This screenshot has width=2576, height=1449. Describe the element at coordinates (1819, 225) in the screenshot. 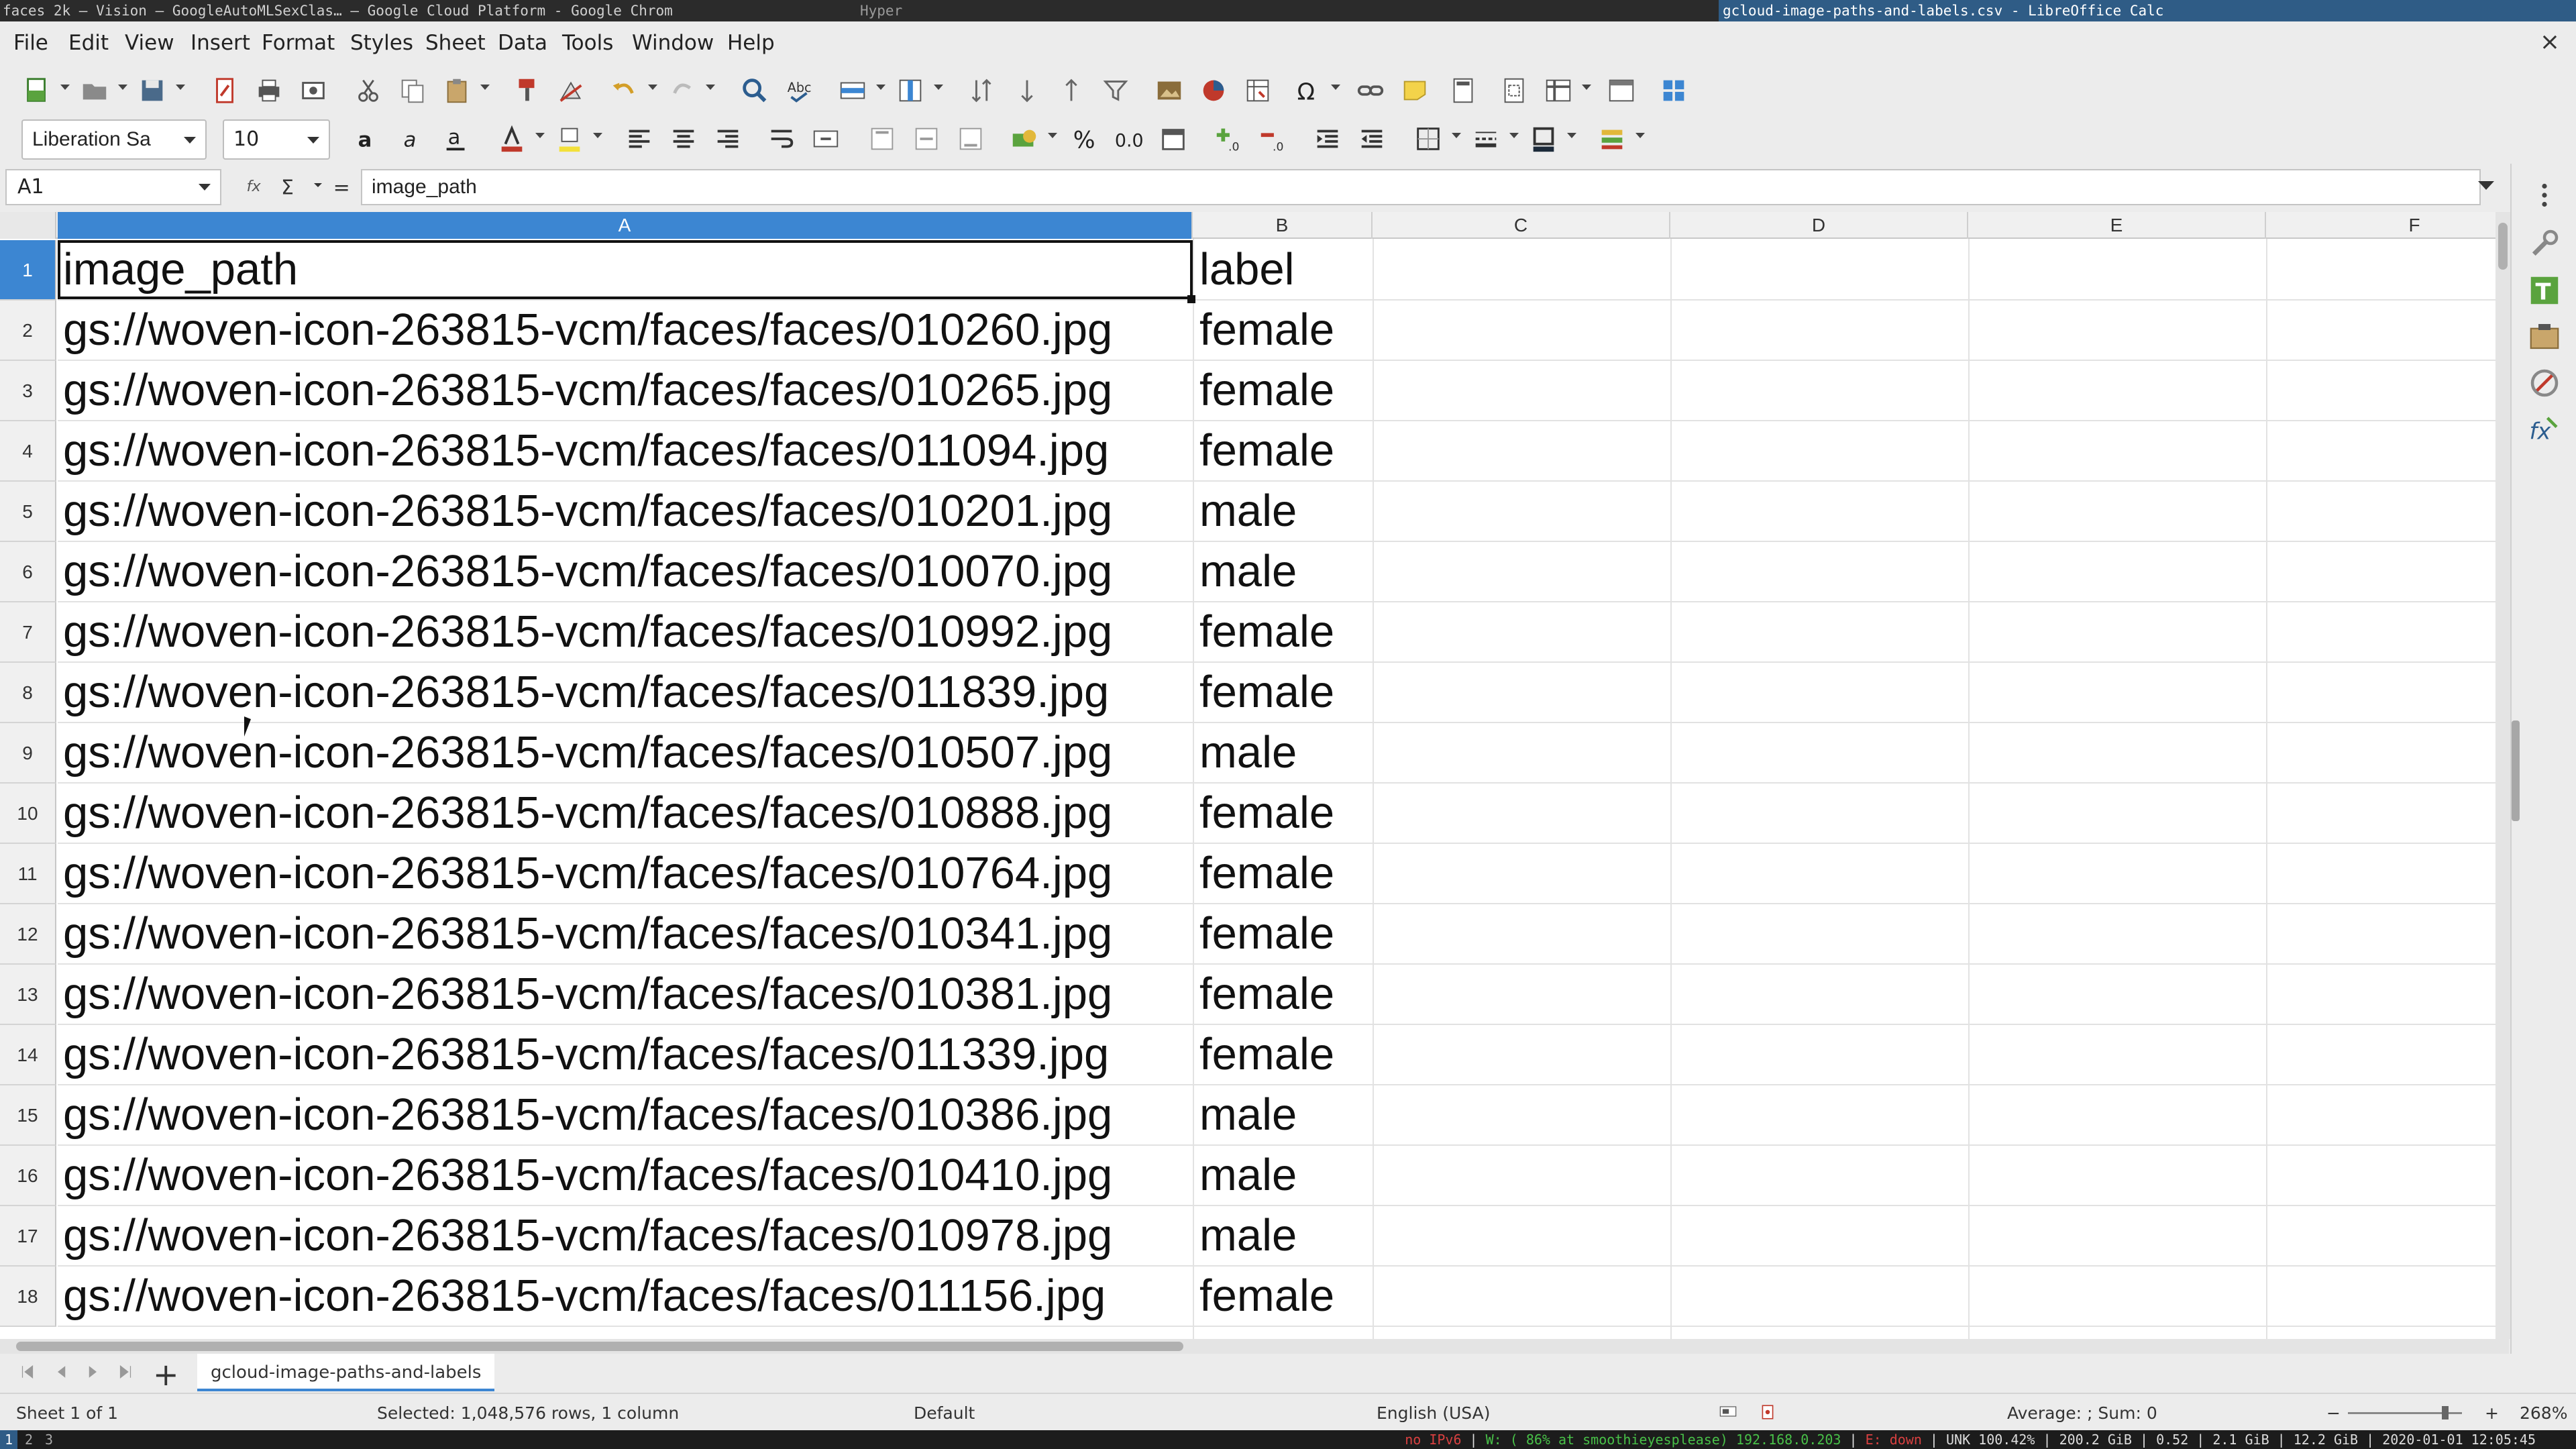

I see `column-header-d: D` at that location.